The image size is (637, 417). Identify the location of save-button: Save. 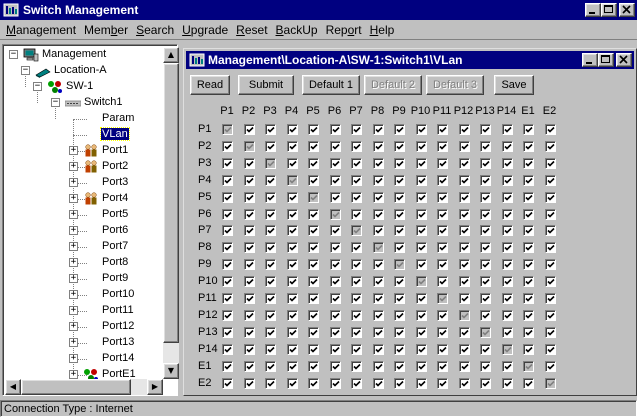
(514, 85).